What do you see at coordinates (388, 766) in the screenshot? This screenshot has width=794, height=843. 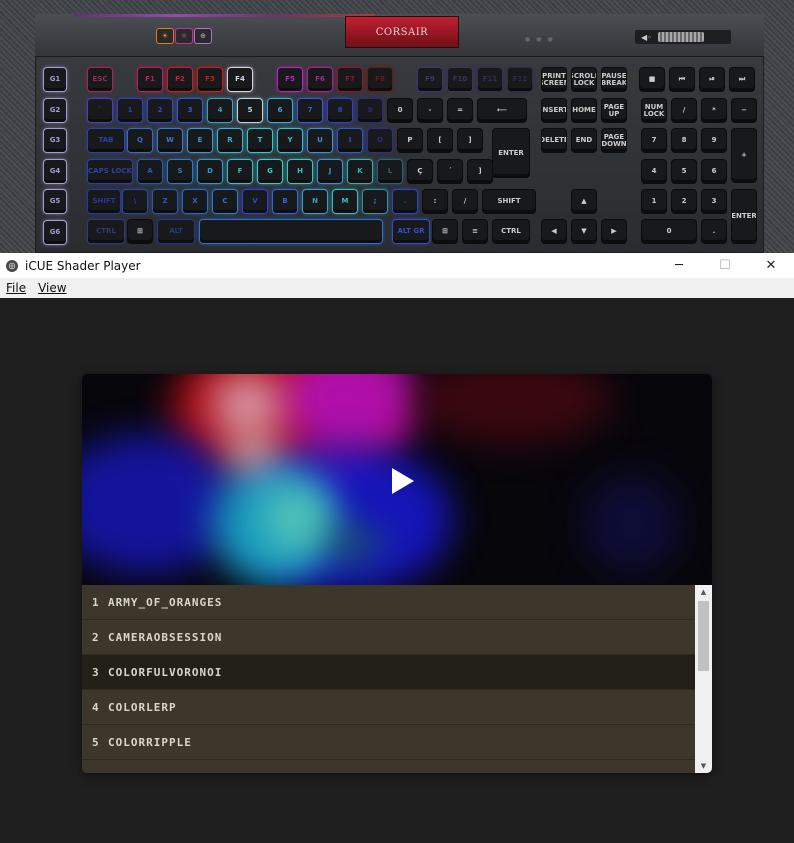 I see `list-item-partial` at bounding box center [388, 766].